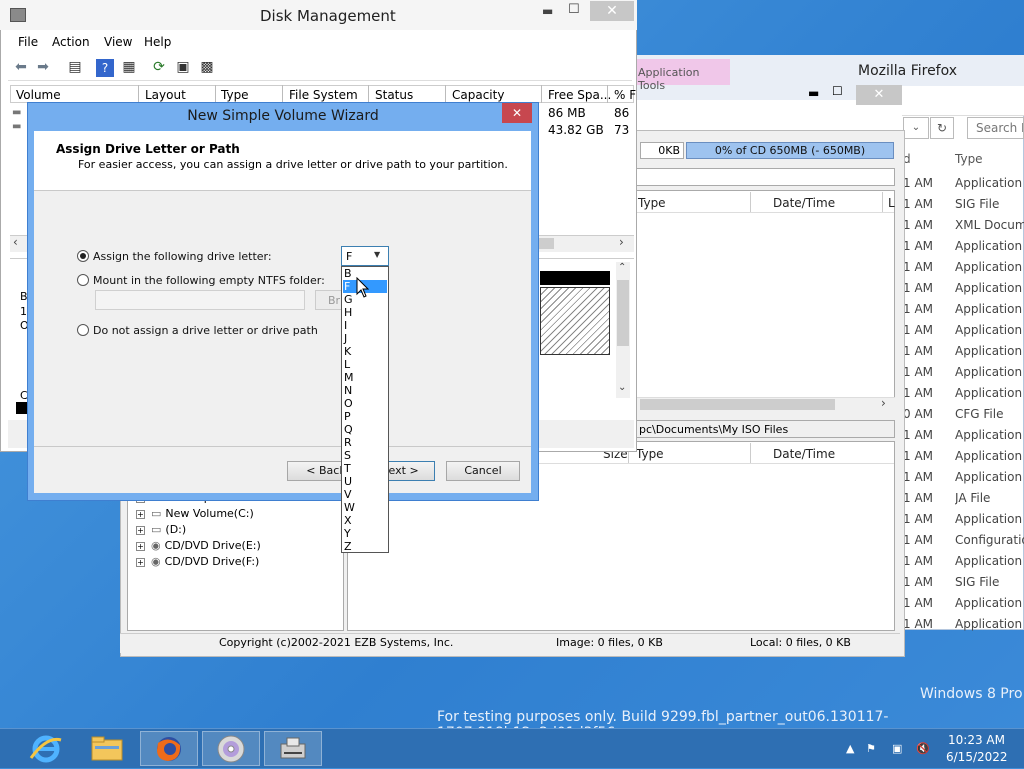 This screenshot has height=769, width=1024. Describe the element at coordinates (365, 442) in the screenshot. I see `drive-letter-option-r: R` at that location.